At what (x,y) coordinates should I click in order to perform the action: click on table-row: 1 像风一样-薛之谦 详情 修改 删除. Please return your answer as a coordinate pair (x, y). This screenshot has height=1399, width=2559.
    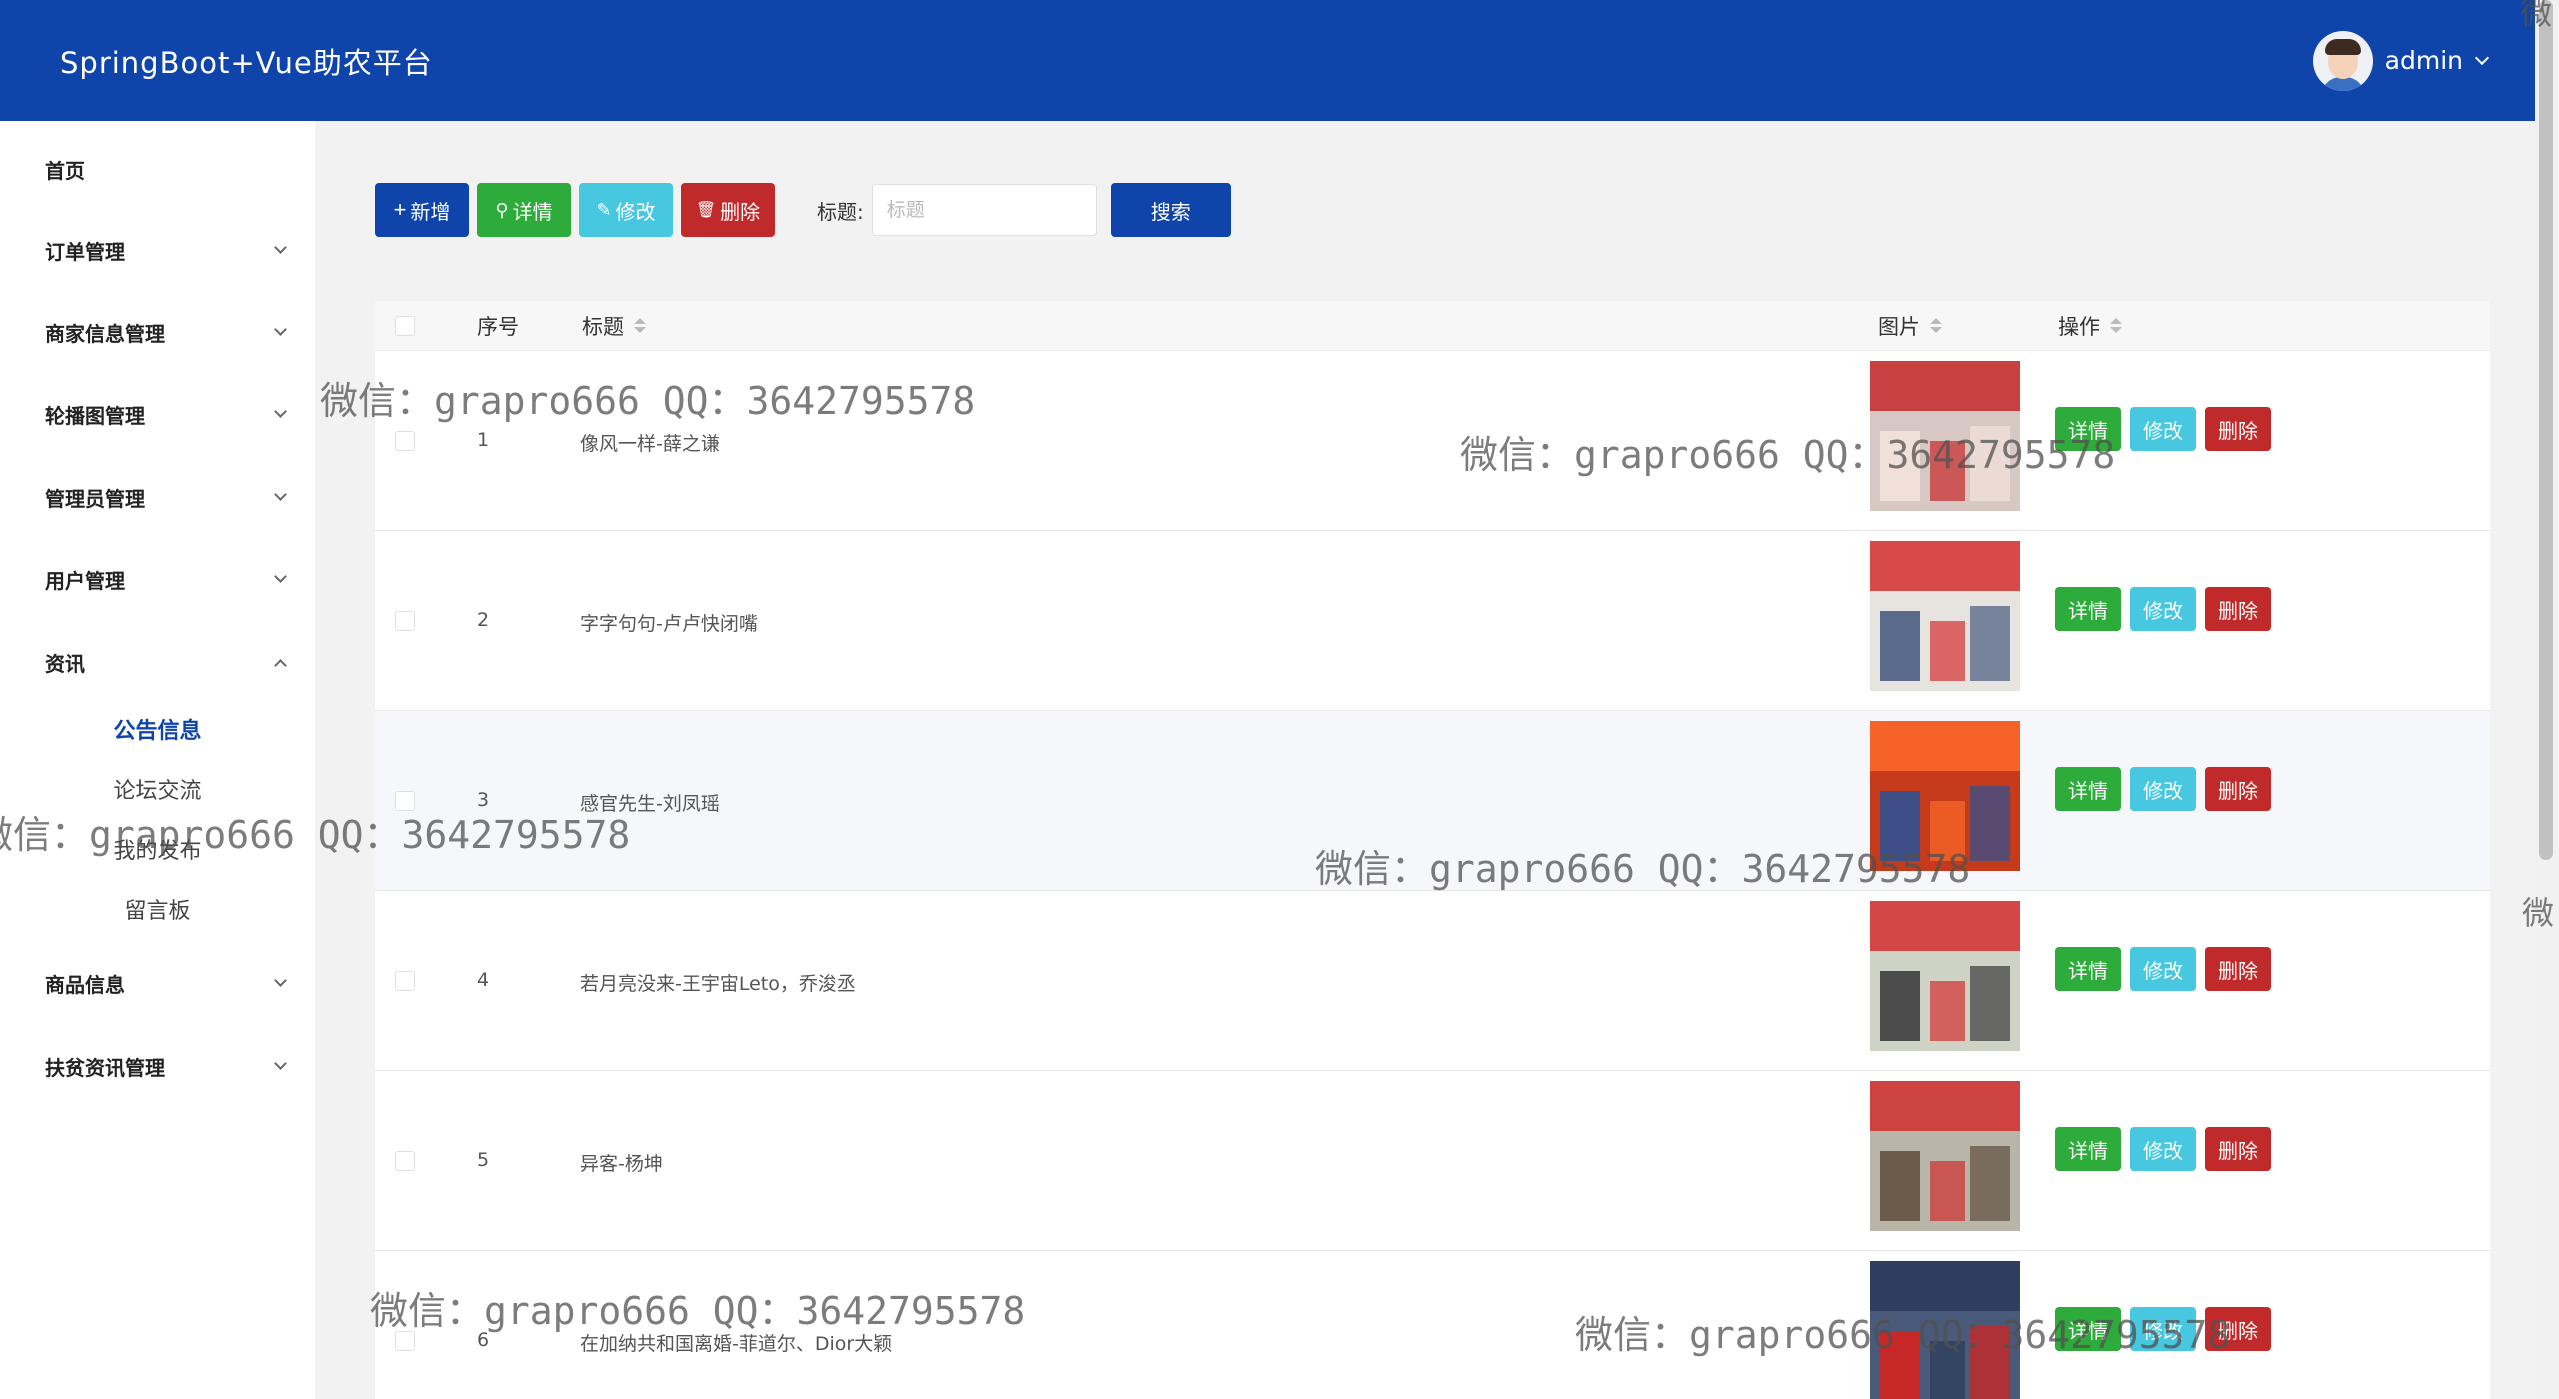
    Looking at the image, I should click on (1432, 441).